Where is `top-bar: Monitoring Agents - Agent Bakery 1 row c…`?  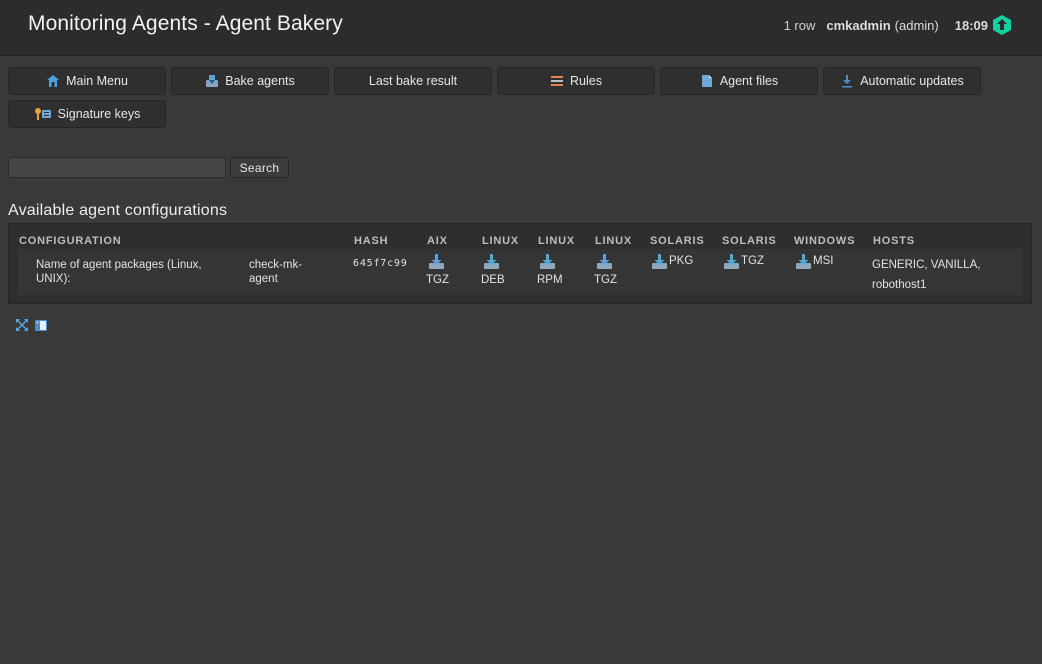 top-bar: Monitoring Agents - Agent Bakery 1 row c… is located at coordinates (521, 28).